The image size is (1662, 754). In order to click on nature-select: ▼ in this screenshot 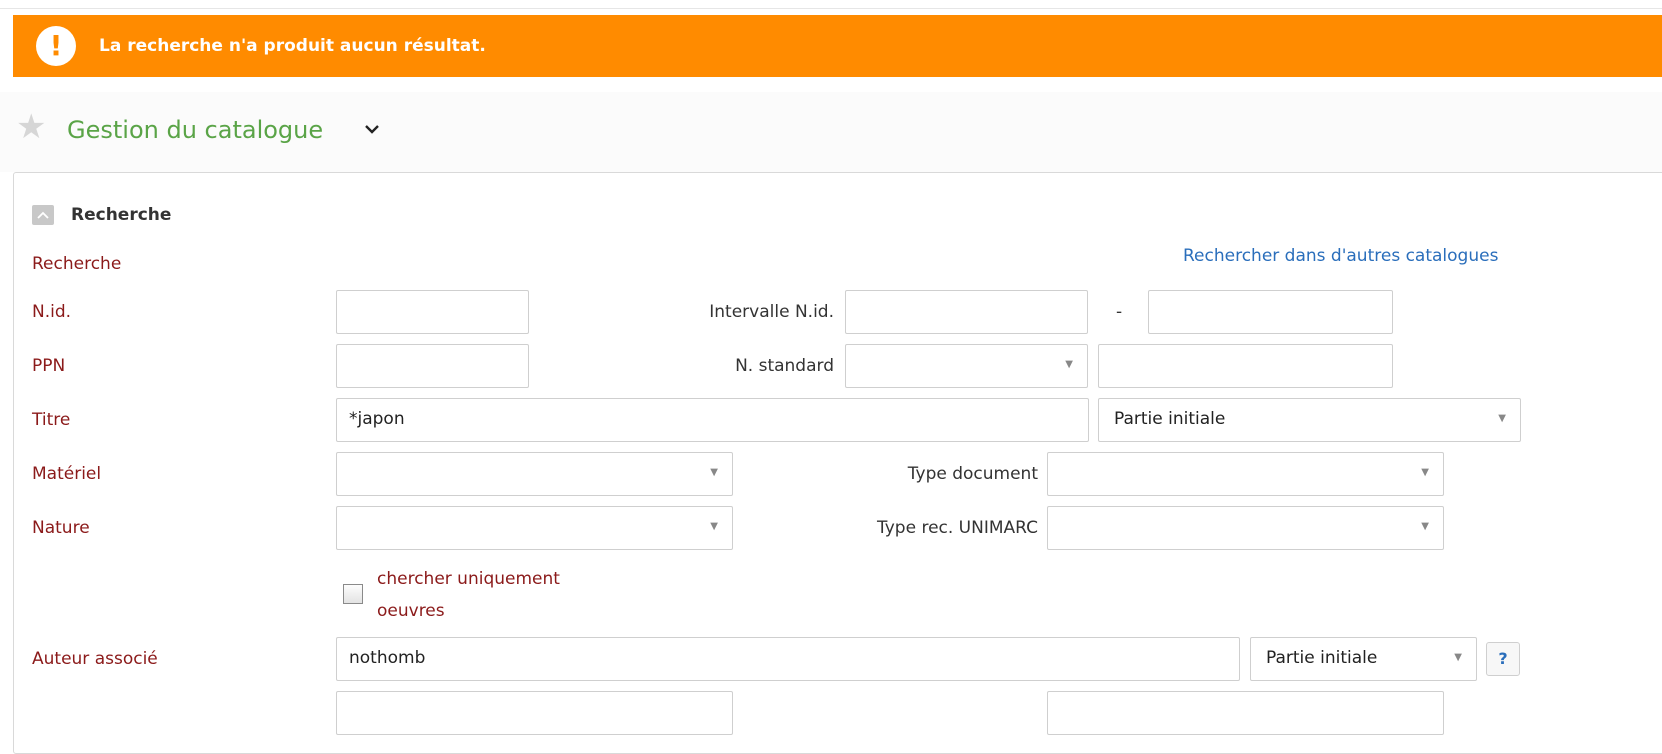, I will do `click(534, 528)`.